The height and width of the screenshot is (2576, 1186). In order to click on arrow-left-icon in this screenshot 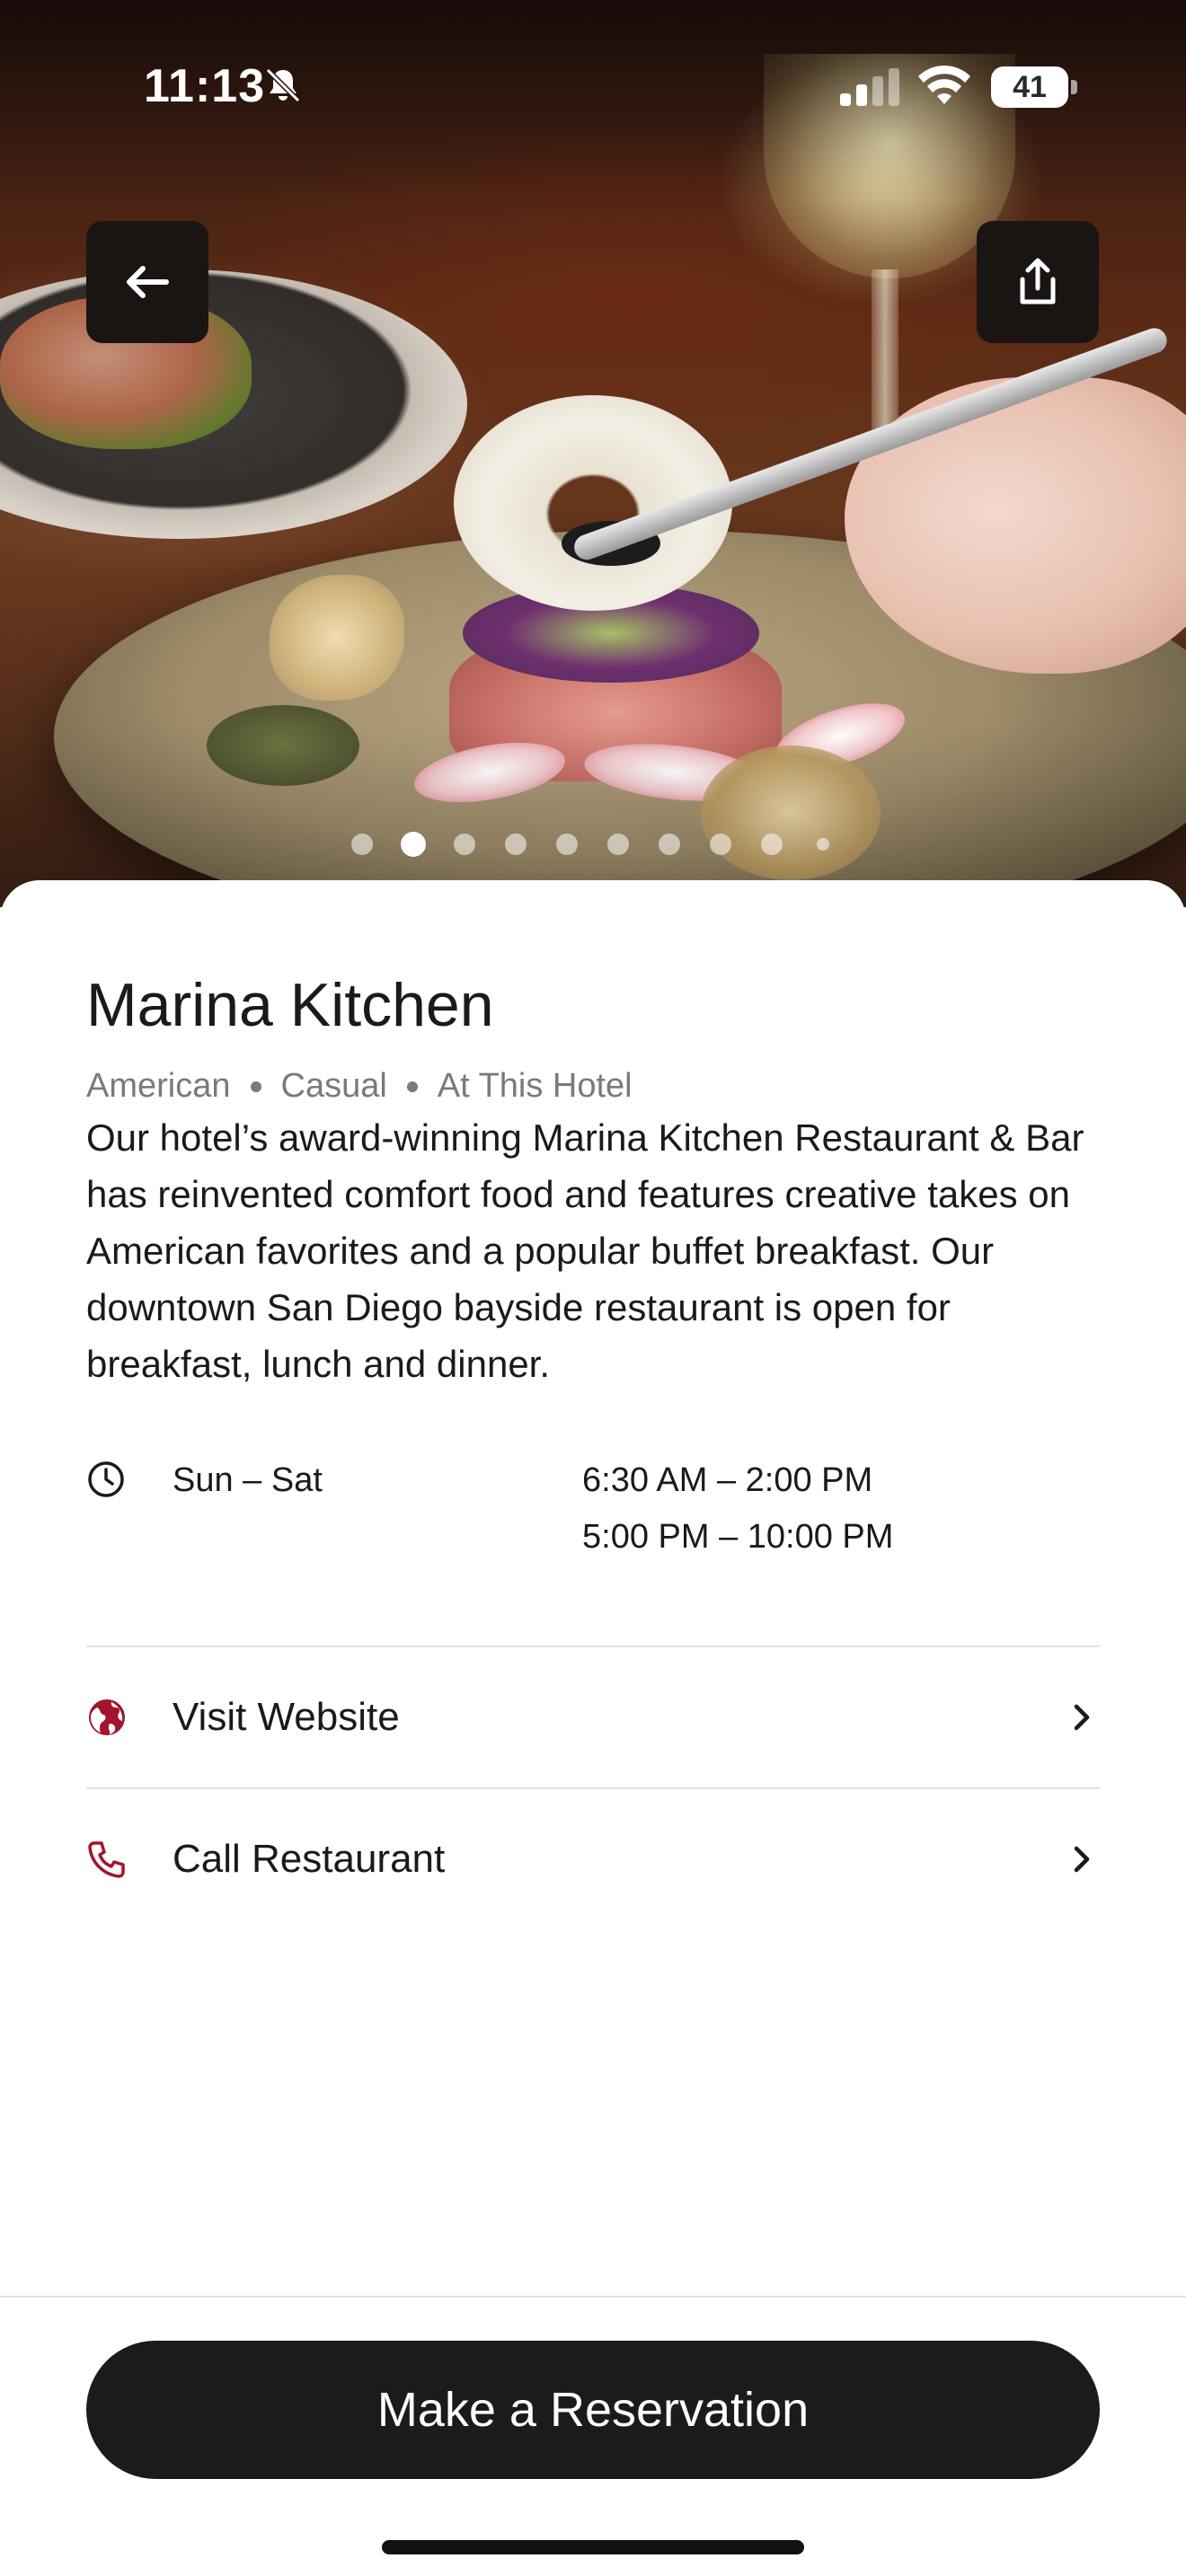, I will do `click(148, 282)`.